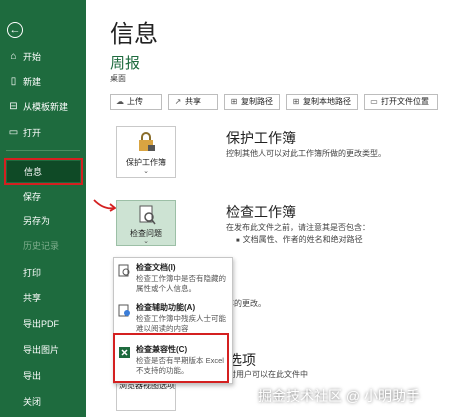 This screenshot has width=450, height=417. Describe the element at coordinates (181, 323) in the screenshot. I see `menu-item-desc: 检查工作簿中残疾人士可能难以阅读的内容` at that location.